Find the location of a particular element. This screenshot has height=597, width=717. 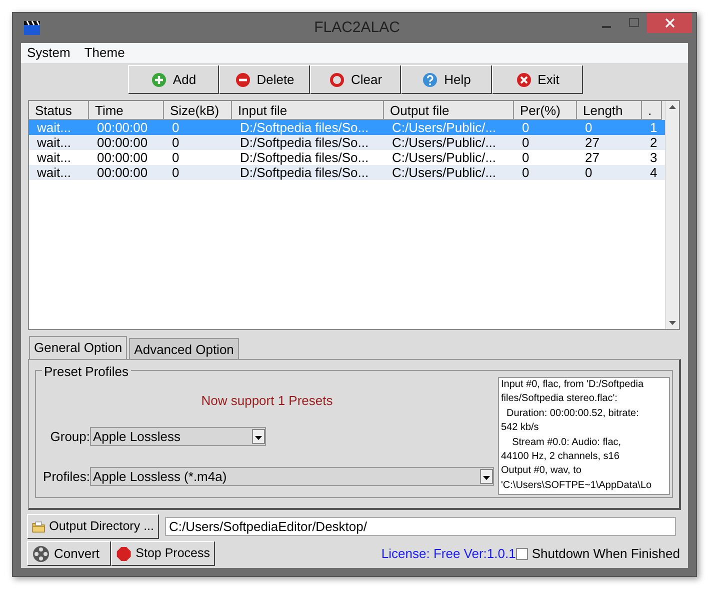

plus-icon is located at coordinates (158, 80).